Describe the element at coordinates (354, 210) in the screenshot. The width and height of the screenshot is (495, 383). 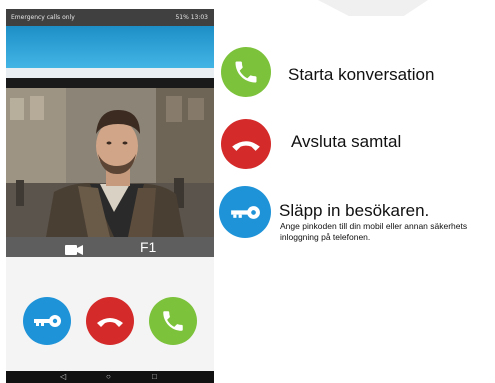
I see `unlock-label: Släpp in besökaren.` at that location.